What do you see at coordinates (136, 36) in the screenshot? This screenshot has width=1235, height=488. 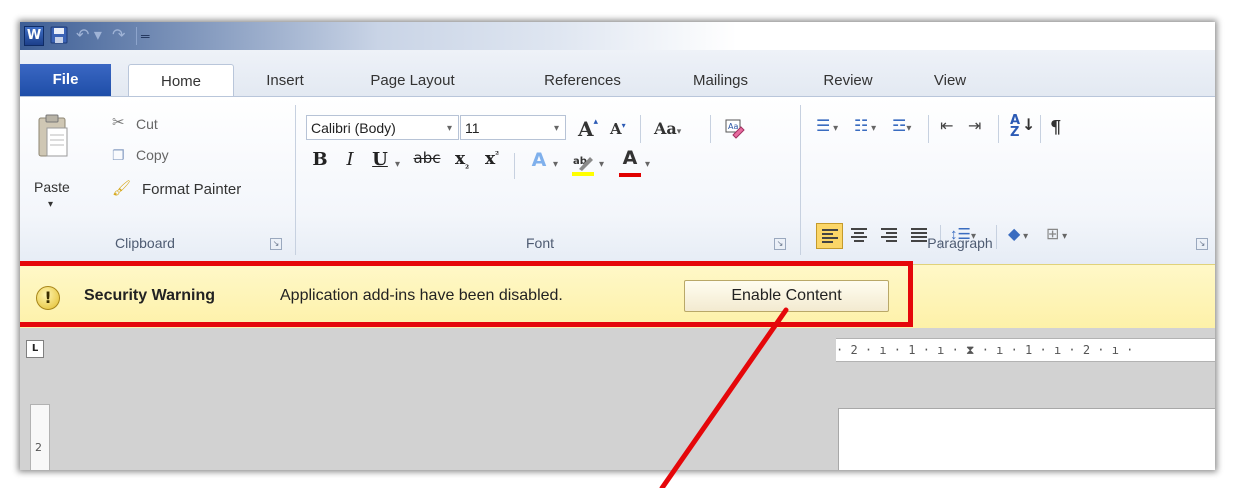 I see `qat-separator` at bounding box center [136, 36].